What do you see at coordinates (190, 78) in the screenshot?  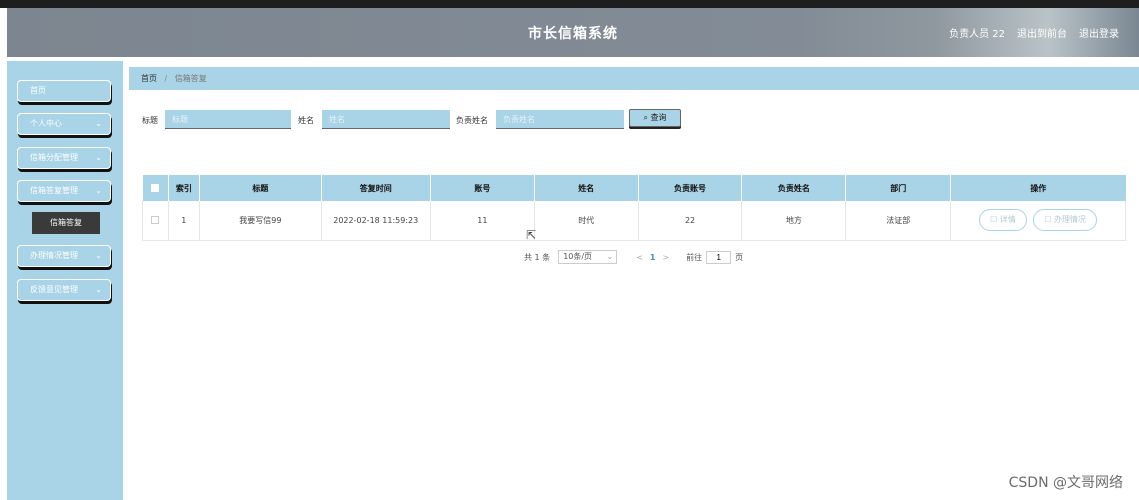 I see `breadcrumb-current: 信箱答复` at bounding box center [190, 78].